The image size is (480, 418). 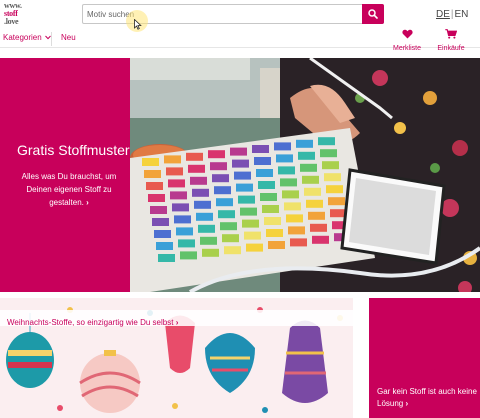 I want to click on no-fabric-label: Gar kein Stoff ist auch keine Lösung ›, so click(x=427, y=398).